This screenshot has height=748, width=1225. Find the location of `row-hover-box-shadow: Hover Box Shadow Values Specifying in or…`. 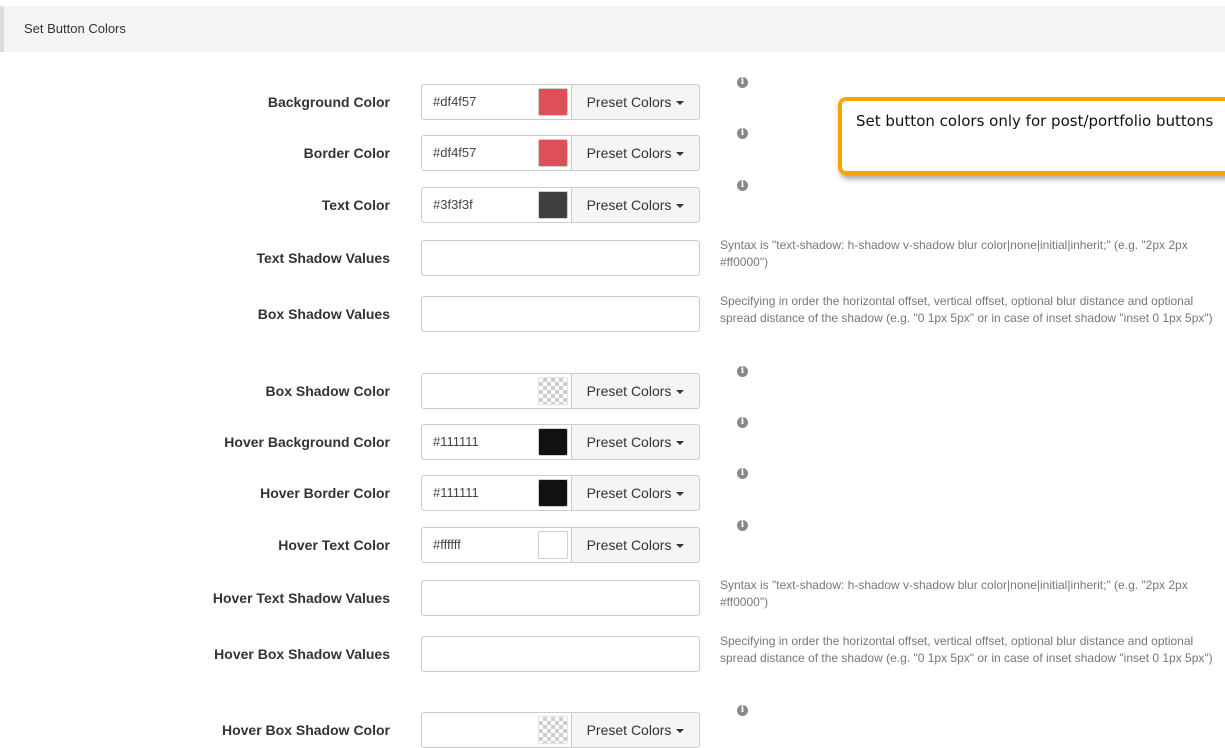

row-hover-box-shadow: Hover Box Shadow Values Specifying in or… is located at coordinates (612, 653).